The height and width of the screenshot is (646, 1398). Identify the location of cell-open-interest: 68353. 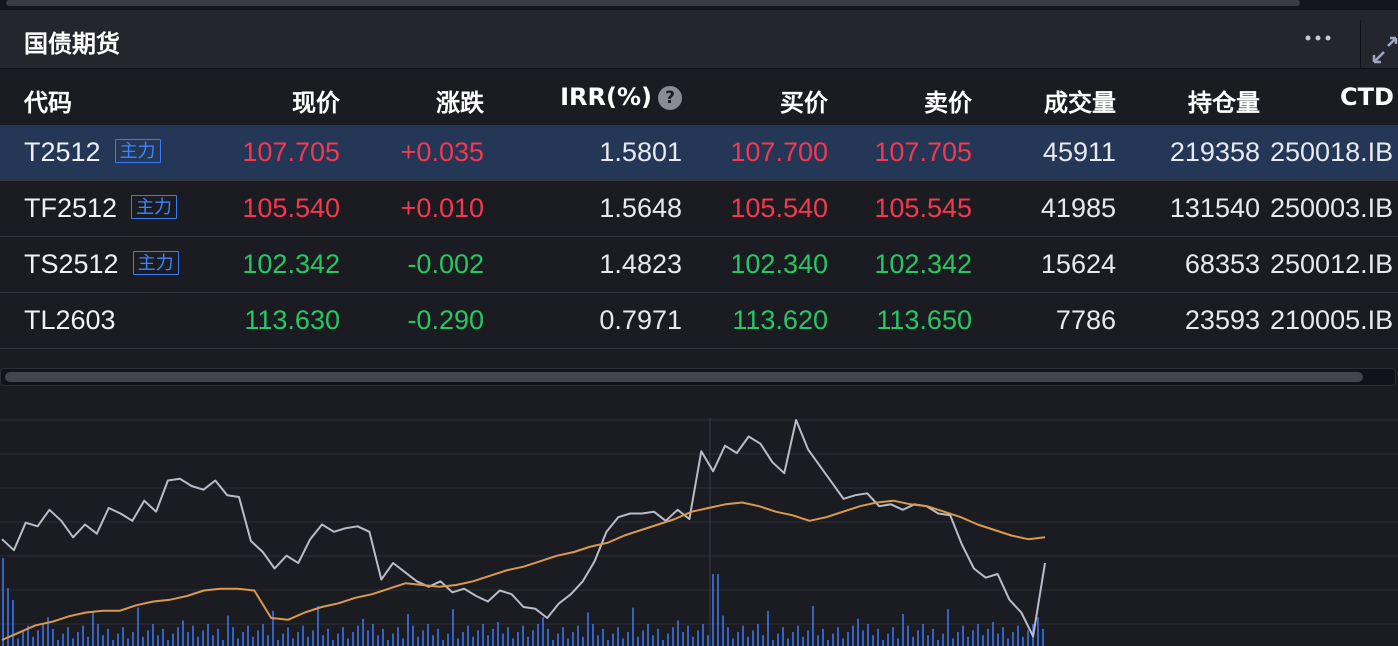
(1222, 264).